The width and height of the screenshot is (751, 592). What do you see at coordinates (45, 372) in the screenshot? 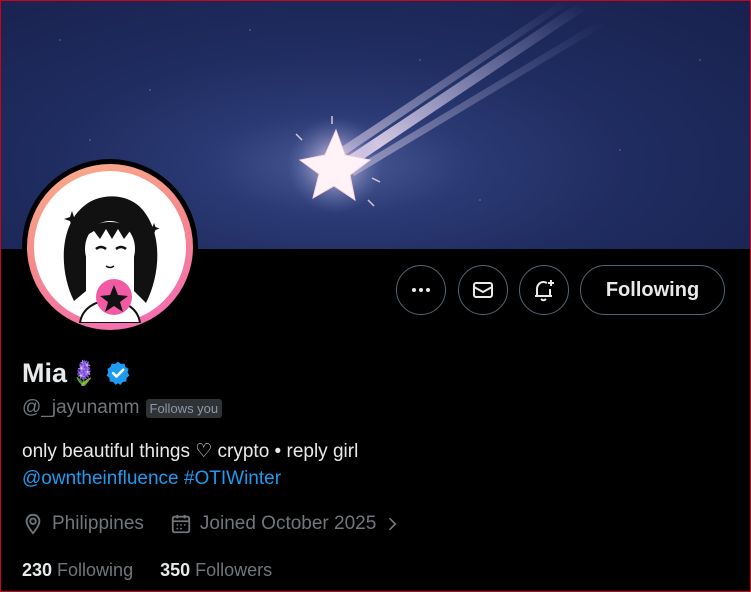
I see `display-name: Mia` at bounding box center [45, 372].